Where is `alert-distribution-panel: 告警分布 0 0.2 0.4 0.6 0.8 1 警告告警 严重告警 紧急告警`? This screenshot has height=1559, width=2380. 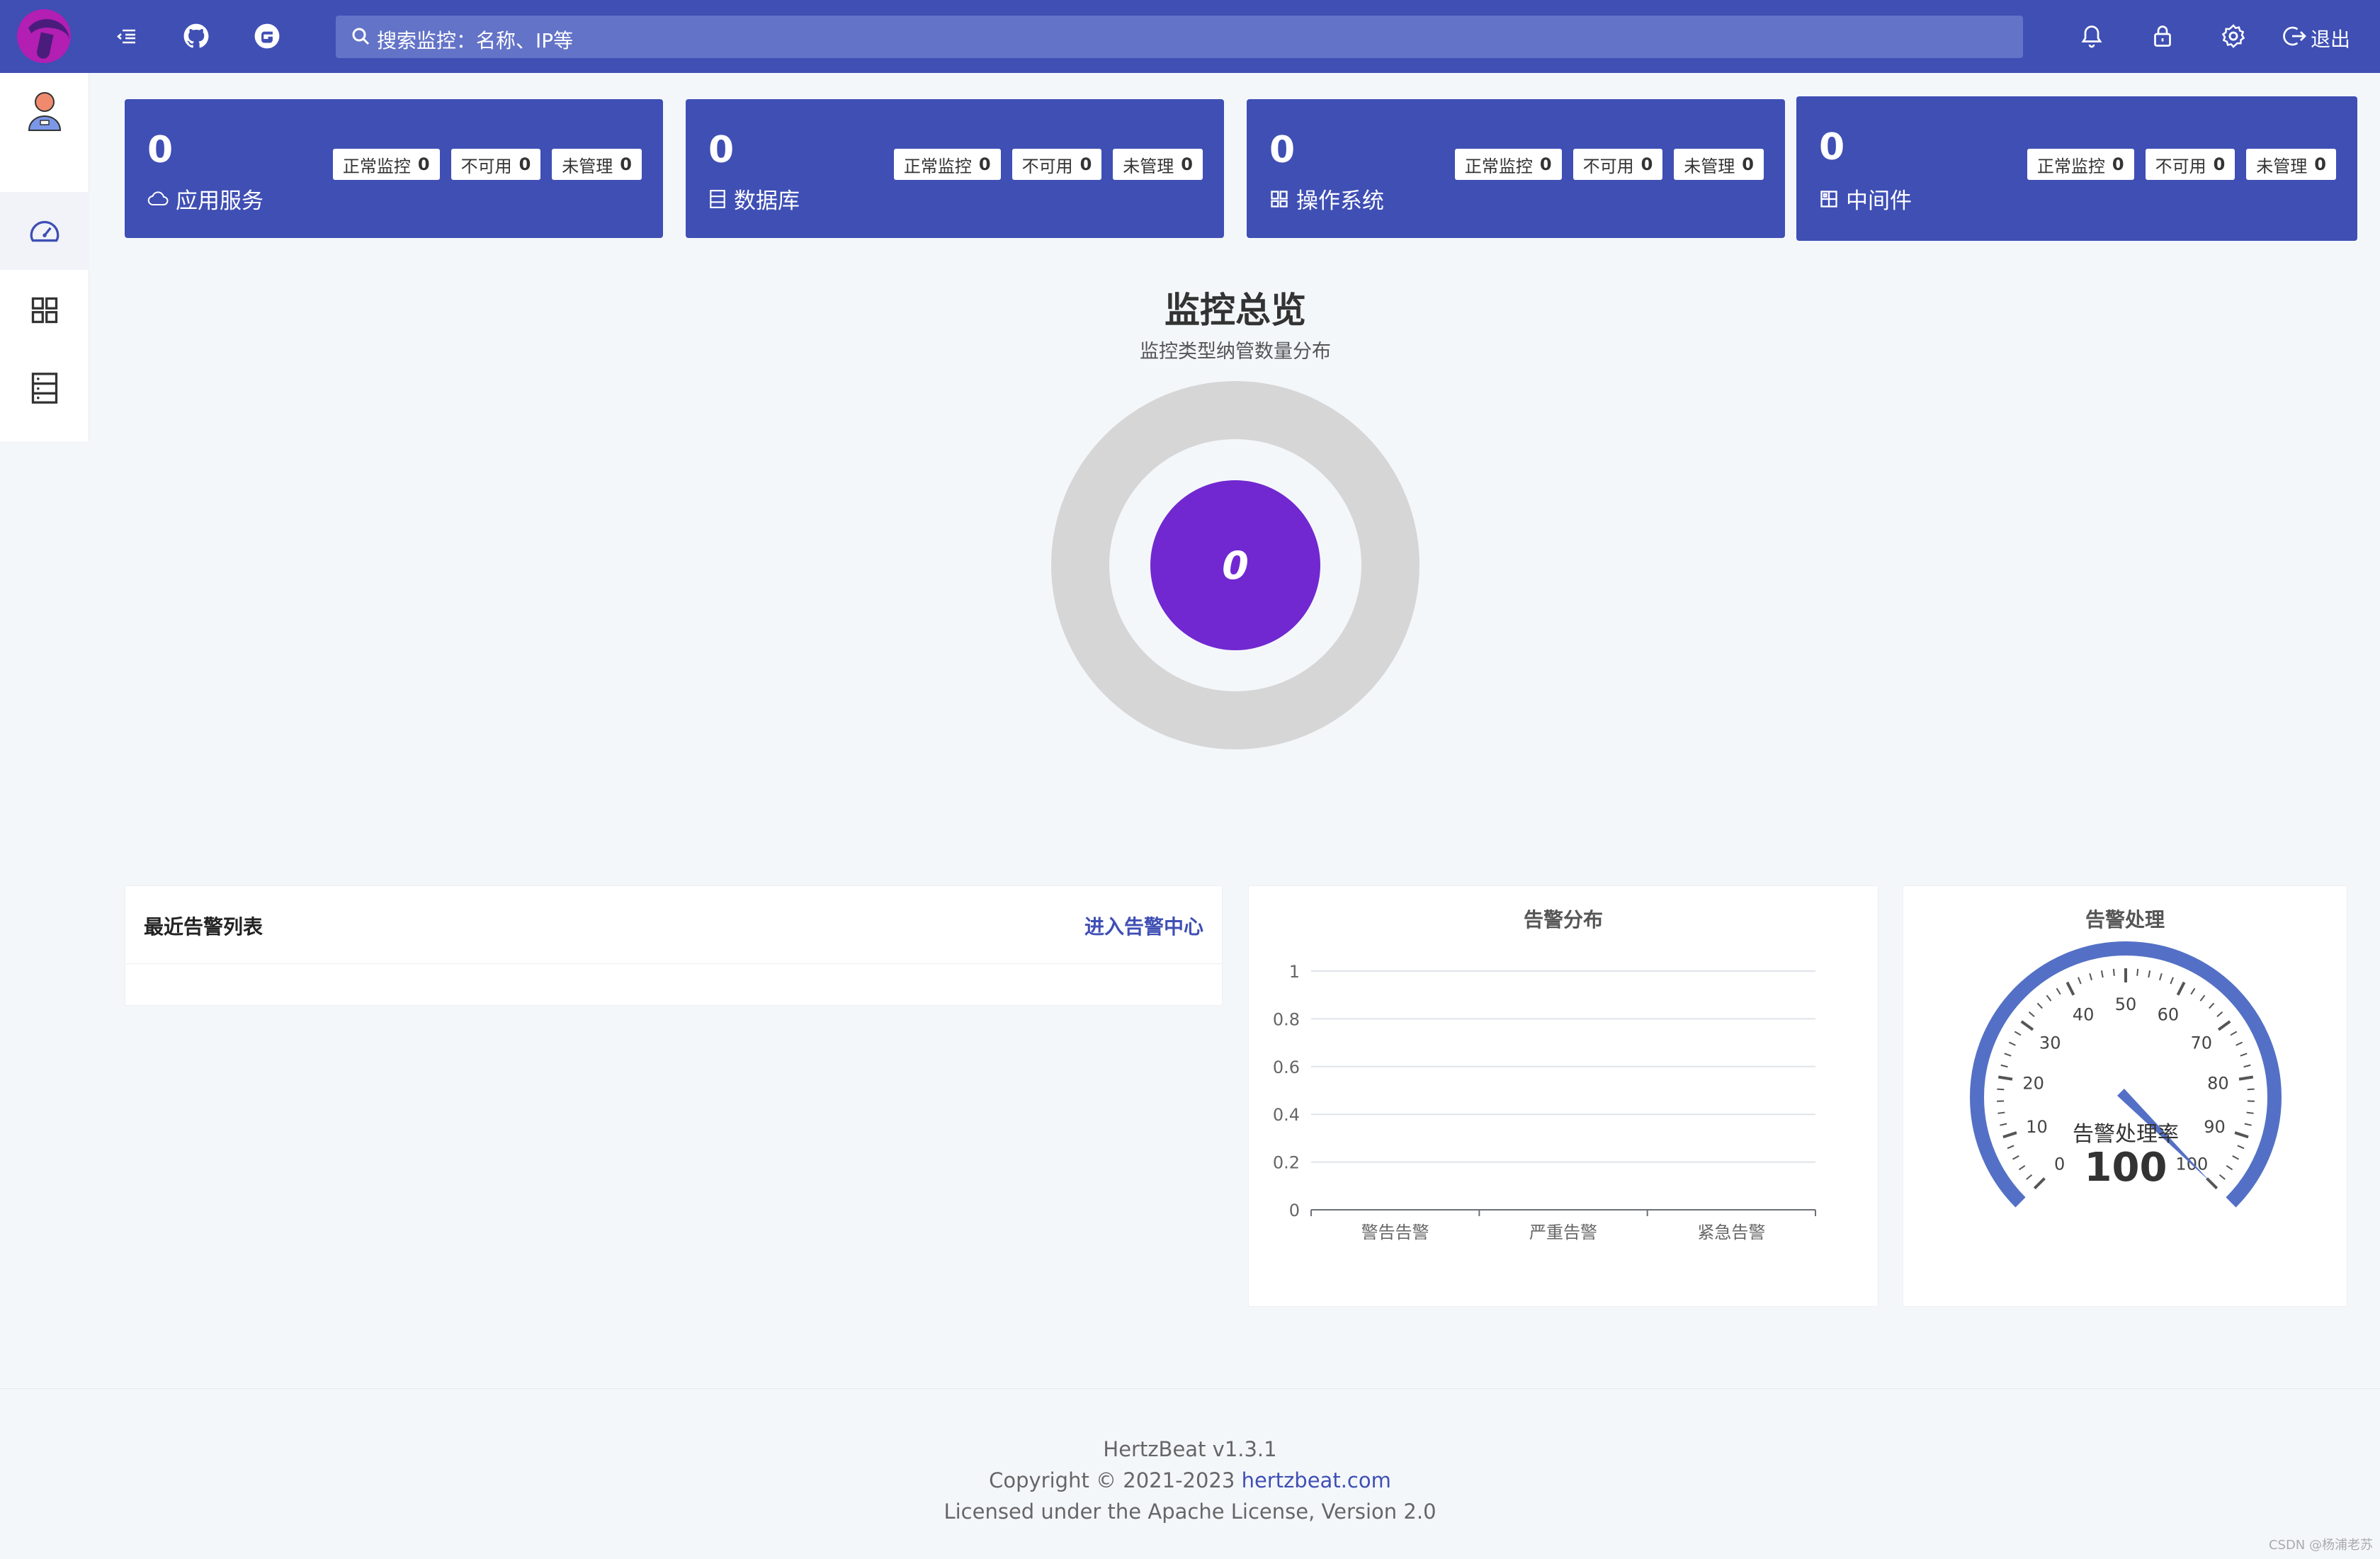
alert-distribution-panel: 告警分布 0 0.2 0.4 0.6 0.8 1 警告告警 严重告警 紧急告警 is located at coordinates (1563, 1096).